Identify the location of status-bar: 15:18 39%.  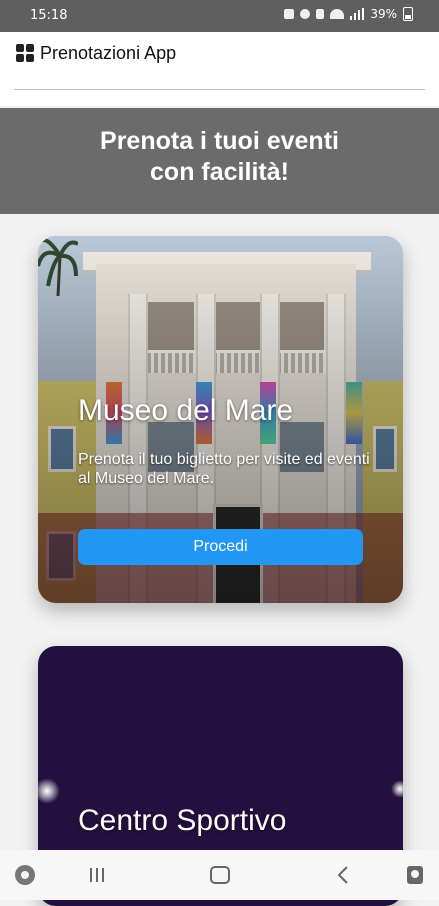
(219, 16).